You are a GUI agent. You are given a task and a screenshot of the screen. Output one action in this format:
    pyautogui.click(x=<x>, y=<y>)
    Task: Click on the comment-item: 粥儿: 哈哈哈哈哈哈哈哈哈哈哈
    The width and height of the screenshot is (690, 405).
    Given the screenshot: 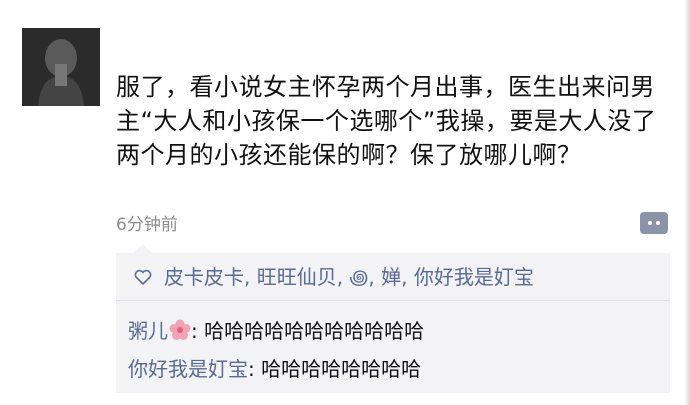 What is the action you would take?
    pyautogui.click(x=276, y=330)
    